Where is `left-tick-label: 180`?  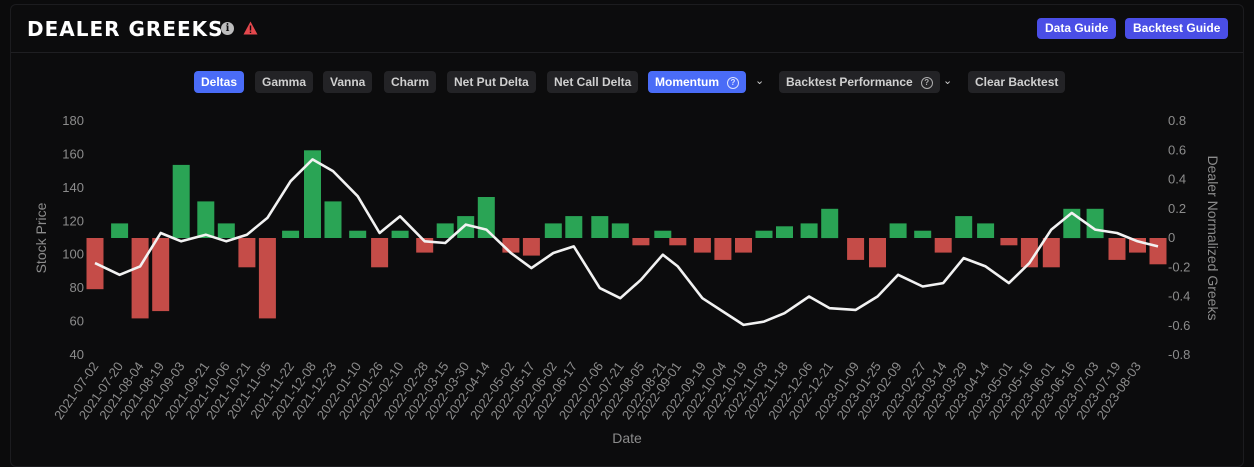
left-tick-label: 180 is located at coordinates (73, 120).